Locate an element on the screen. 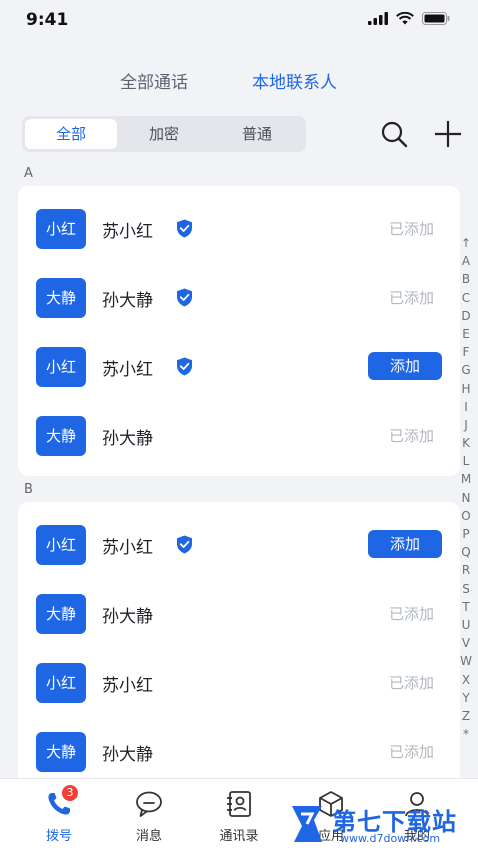 The image size is (478, 851). filter-segment: 全部 加密 普通 is located at coordinates (164, 134).